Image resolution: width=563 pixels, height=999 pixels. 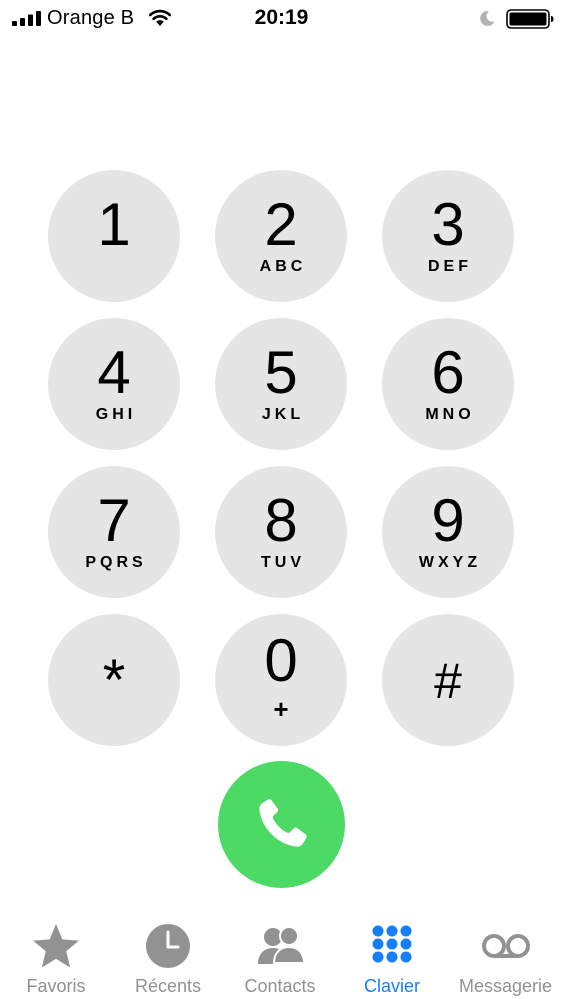 What do you see at coordinates (281, 945) in the screenshot?
I see `contacts-icon` at bounding box center [281, 945].